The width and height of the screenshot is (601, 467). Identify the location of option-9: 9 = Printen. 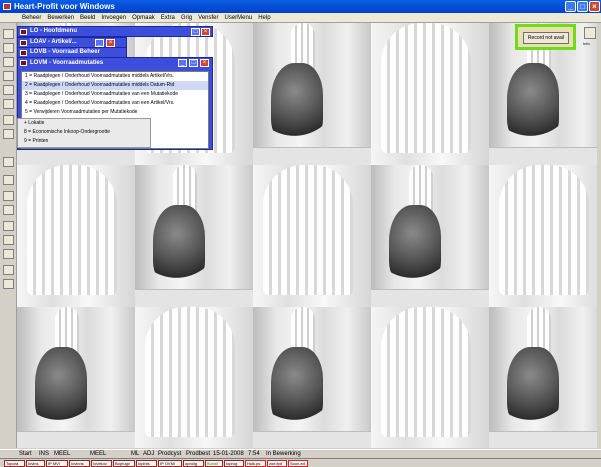
(84, 141).